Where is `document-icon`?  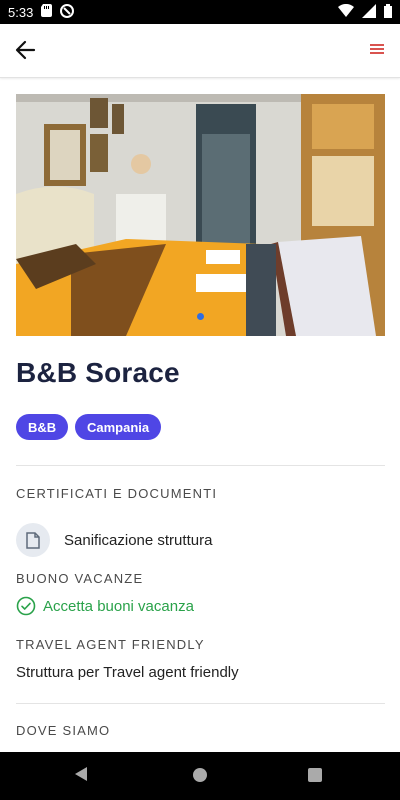 document-icon is located at coordinates (33, 540).